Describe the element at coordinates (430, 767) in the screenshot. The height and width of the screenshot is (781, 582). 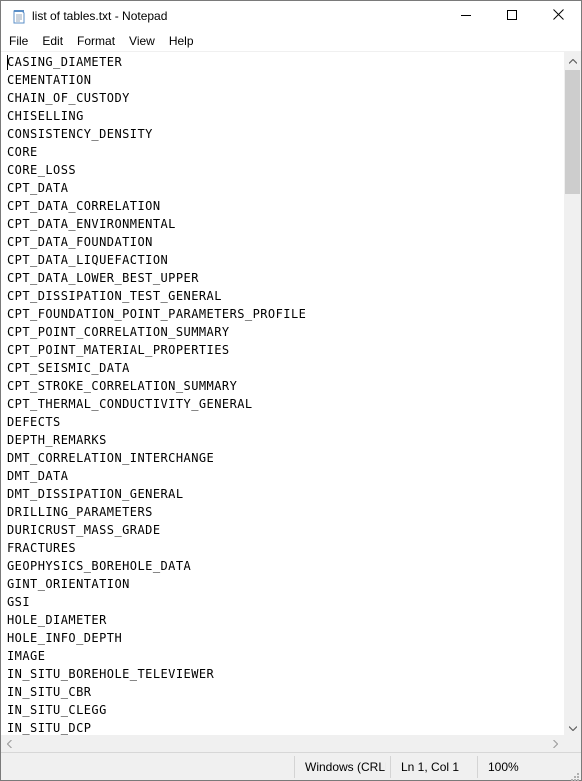
I see `cursor-position-status: Ln 1, Col 1` at that location.